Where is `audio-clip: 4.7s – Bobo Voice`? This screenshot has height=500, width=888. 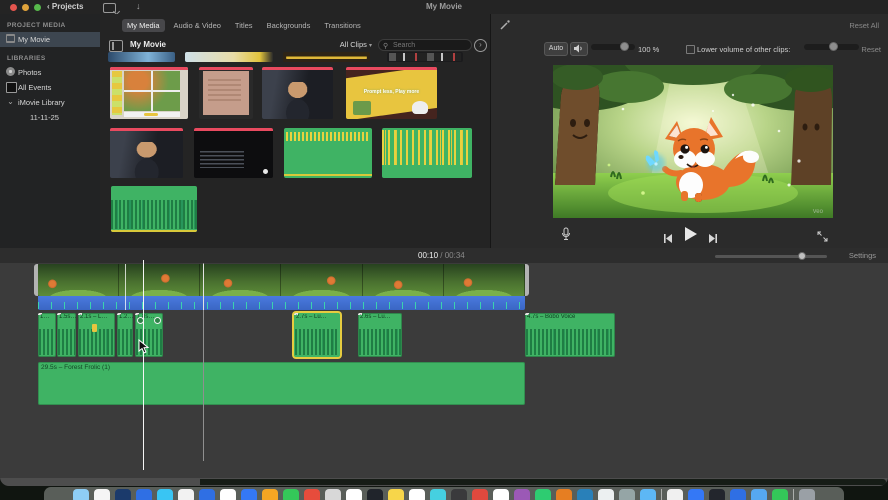 audio-clip: 4.7s – Bobo Voice is located at coordinates (570, 335).